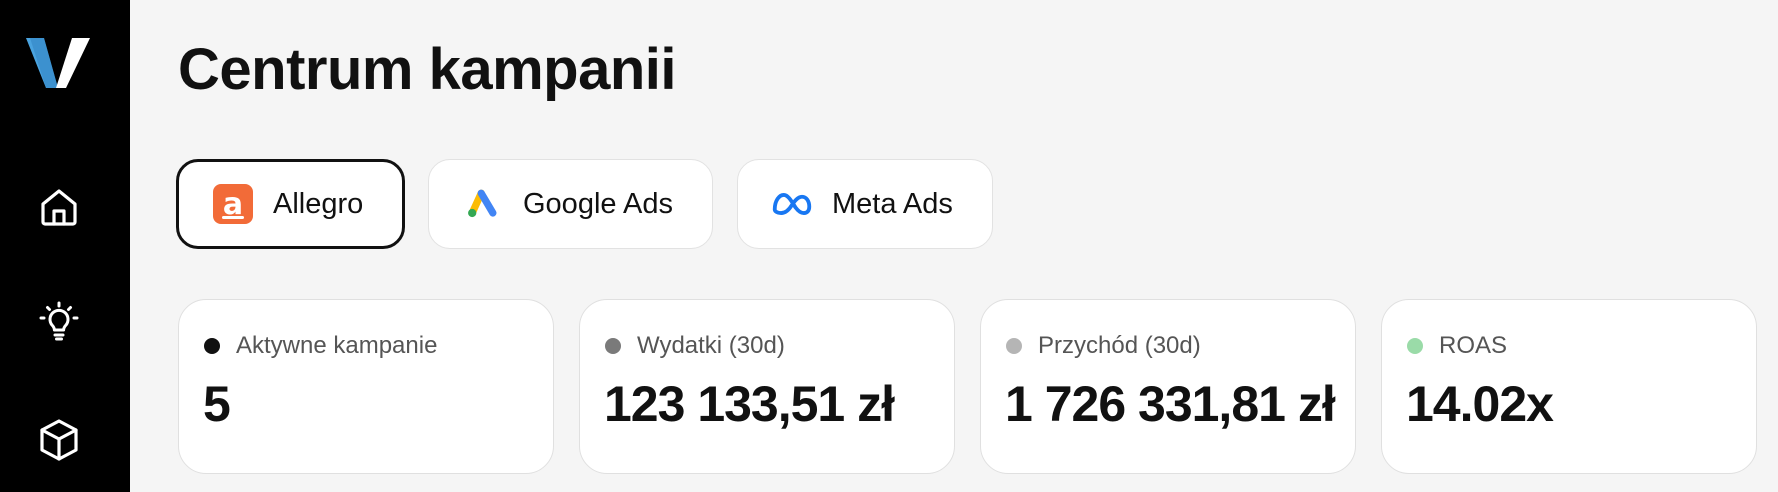 The image size is (1778, 492). I want to click on stat-label: Przychód (30d), so click(1119, 345).